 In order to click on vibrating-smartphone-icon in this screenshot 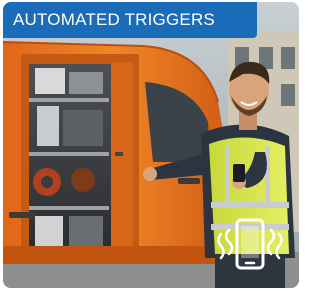, I will do `click(250, 244)`.